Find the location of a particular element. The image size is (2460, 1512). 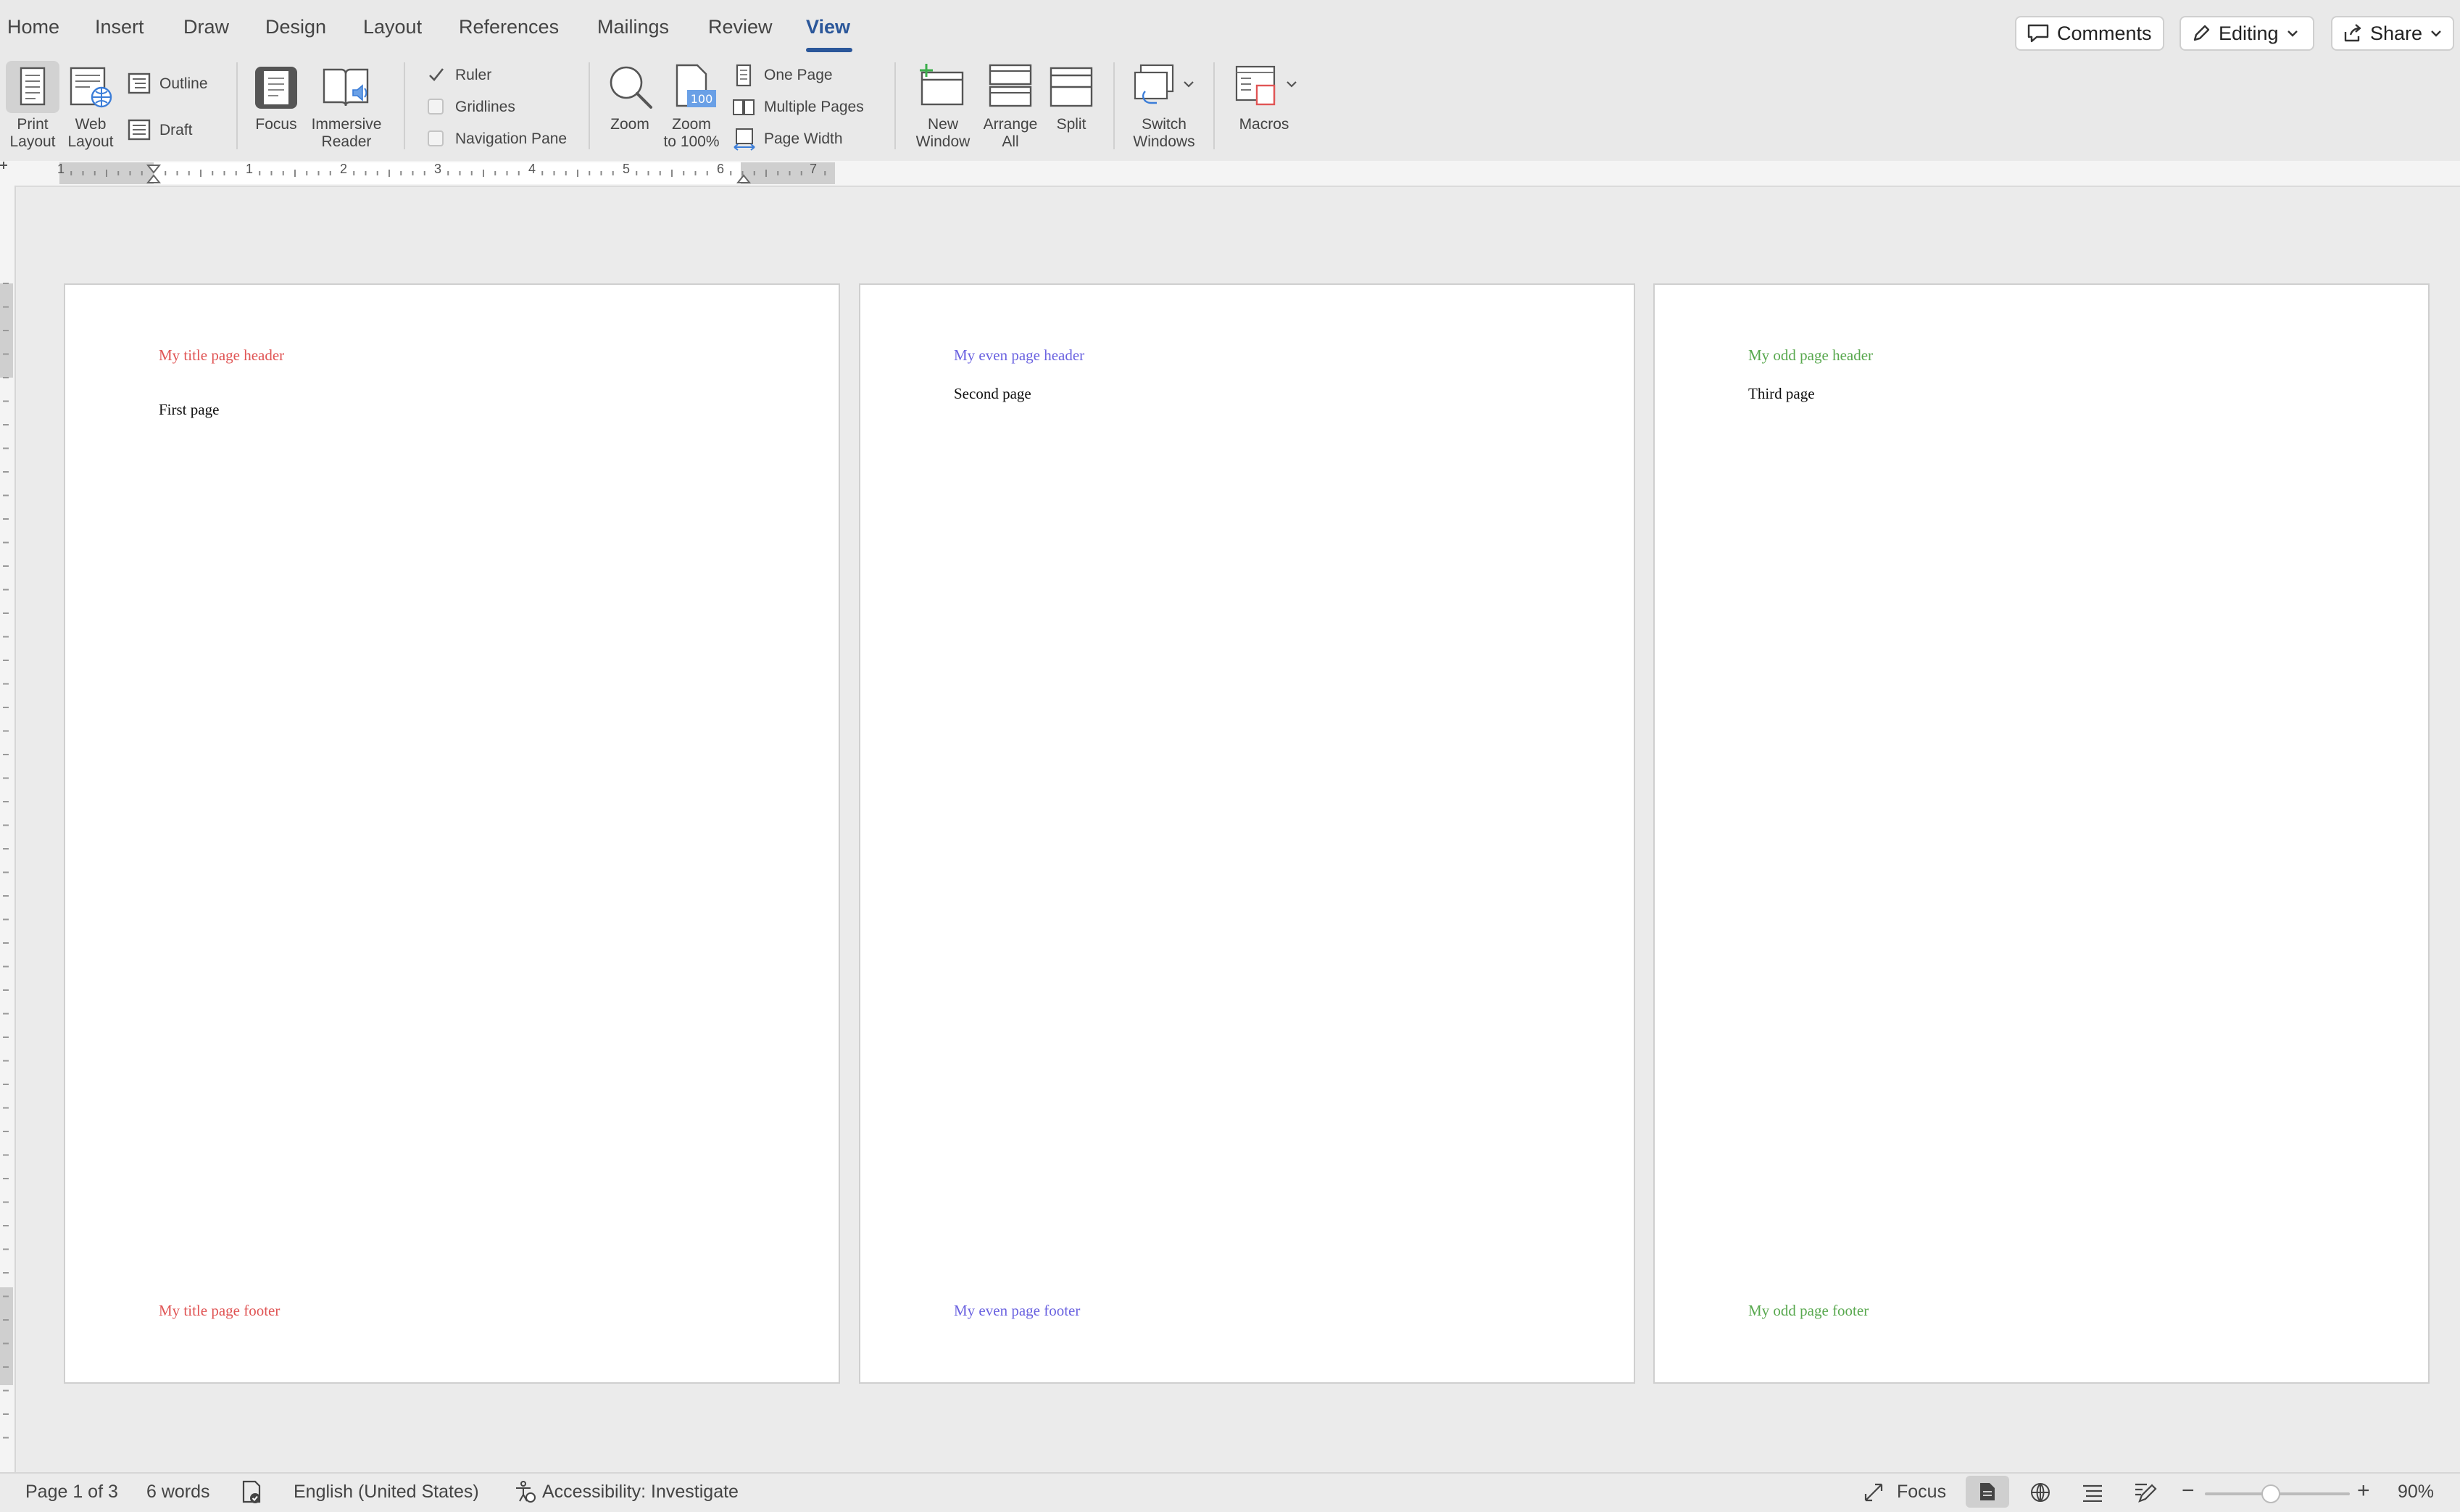

comments-button: Comments is located at coordinates (2089, 33).